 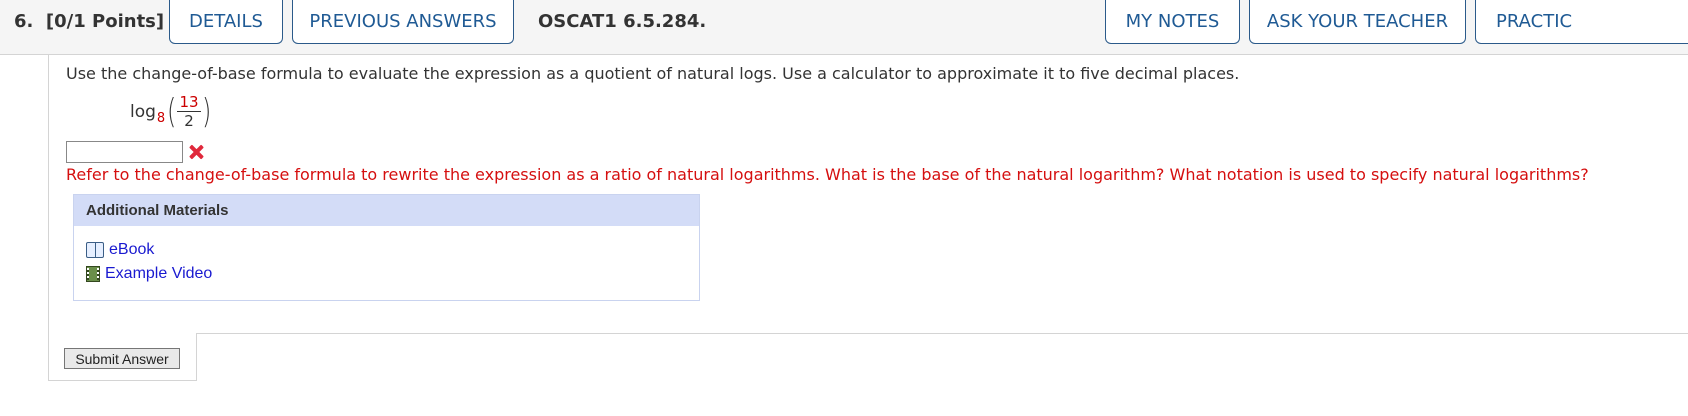 I want to click on question-points: 6. [0/1 Points], so click(x=89, y=21).